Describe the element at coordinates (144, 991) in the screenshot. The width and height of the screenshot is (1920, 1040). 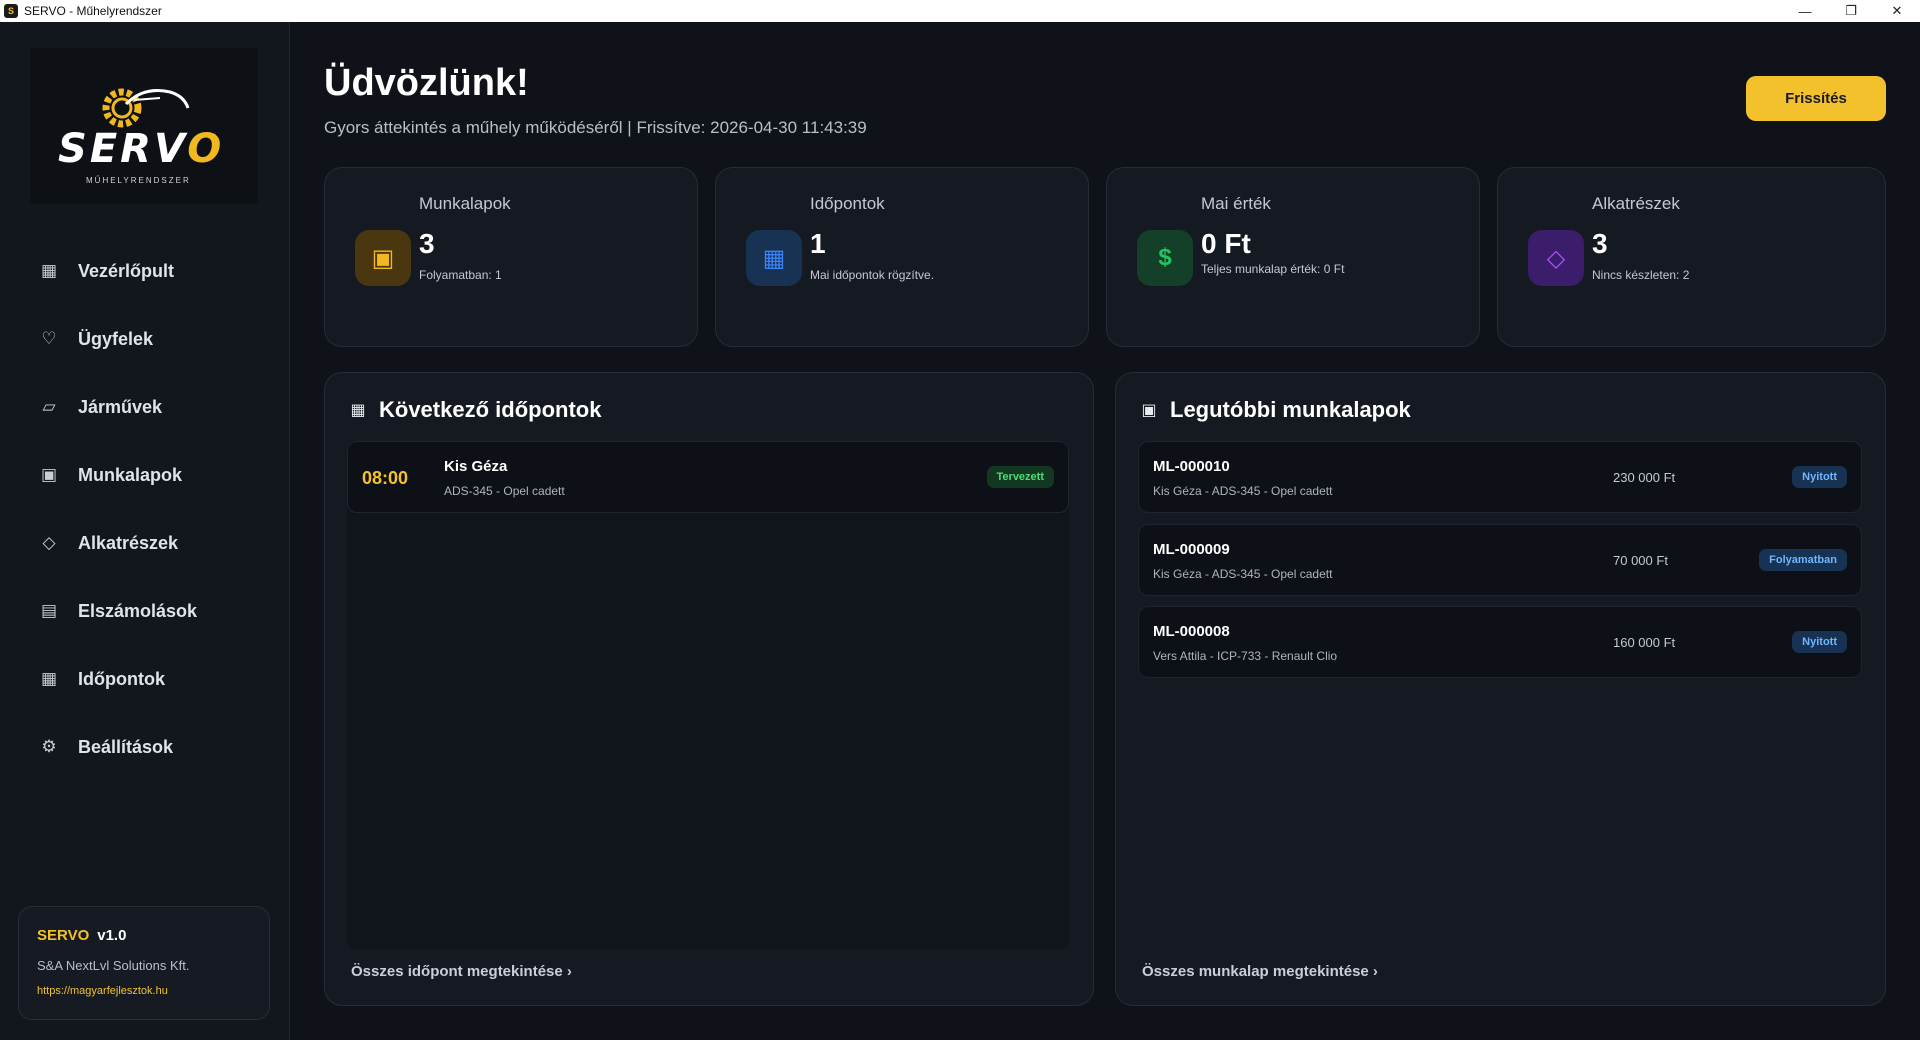
I see `company-link: https://magyarfejlesztok.hu` at that location.